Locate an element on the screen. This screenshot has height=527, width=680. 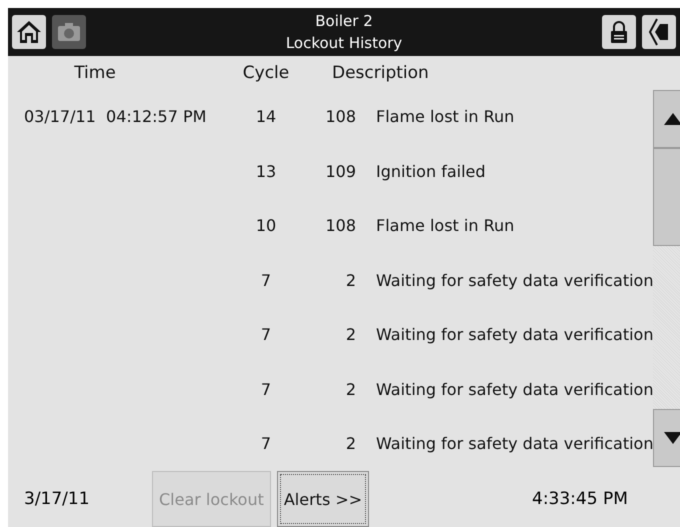
table-cell-text: Ignition failed is located at coordinates (431, 171).